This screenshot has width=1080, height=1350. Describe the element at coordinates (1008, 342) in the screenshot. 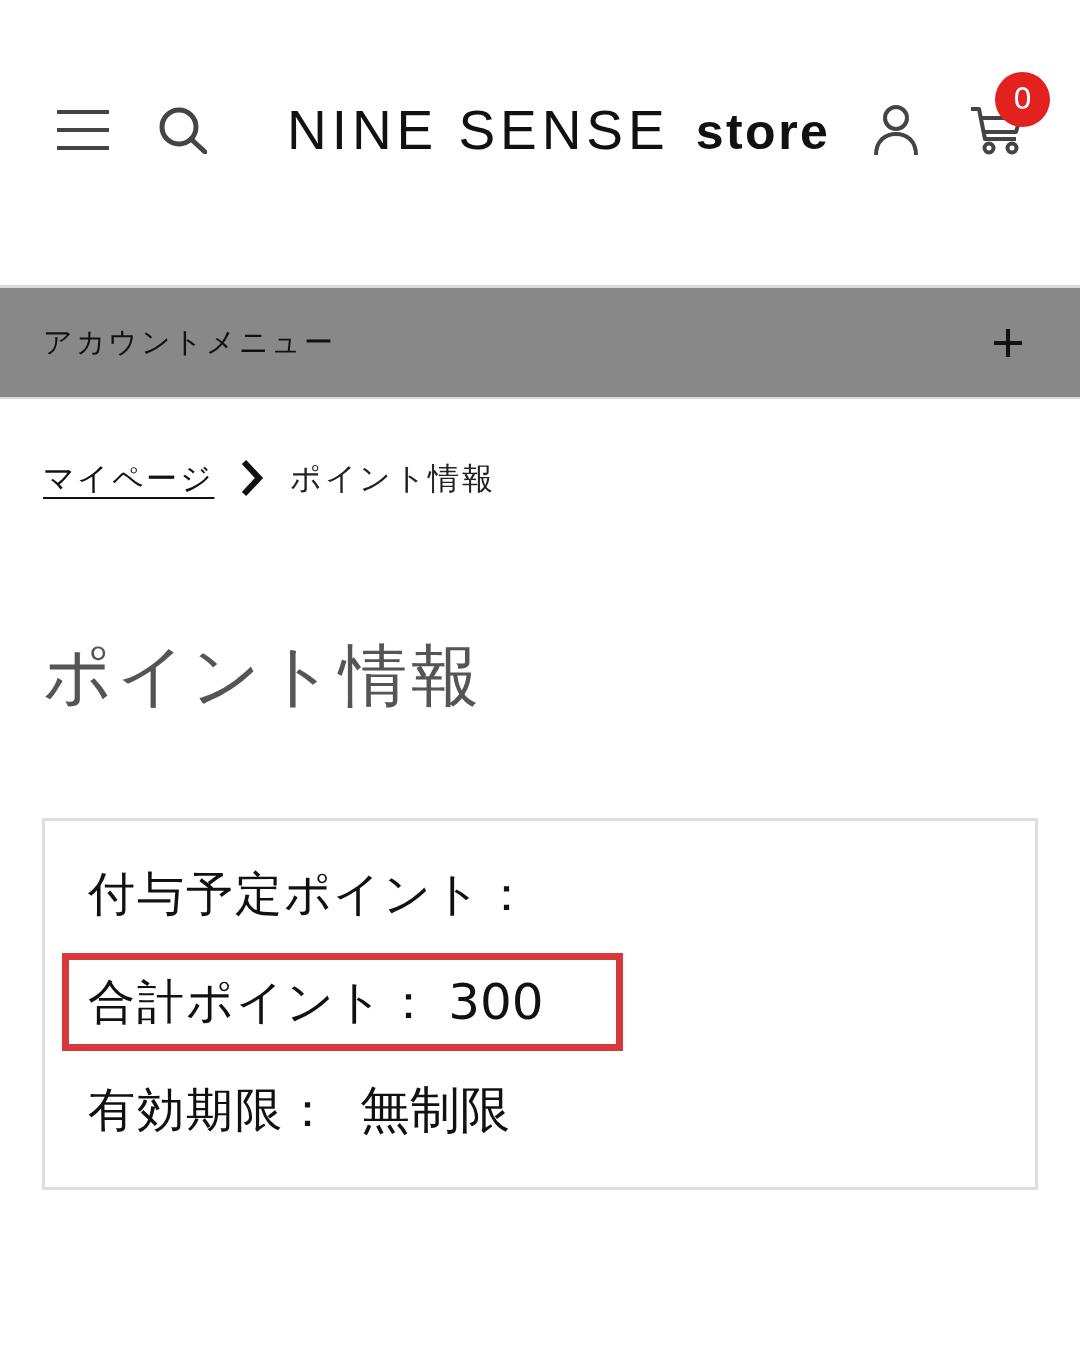

I see `plus-icon` at that location.